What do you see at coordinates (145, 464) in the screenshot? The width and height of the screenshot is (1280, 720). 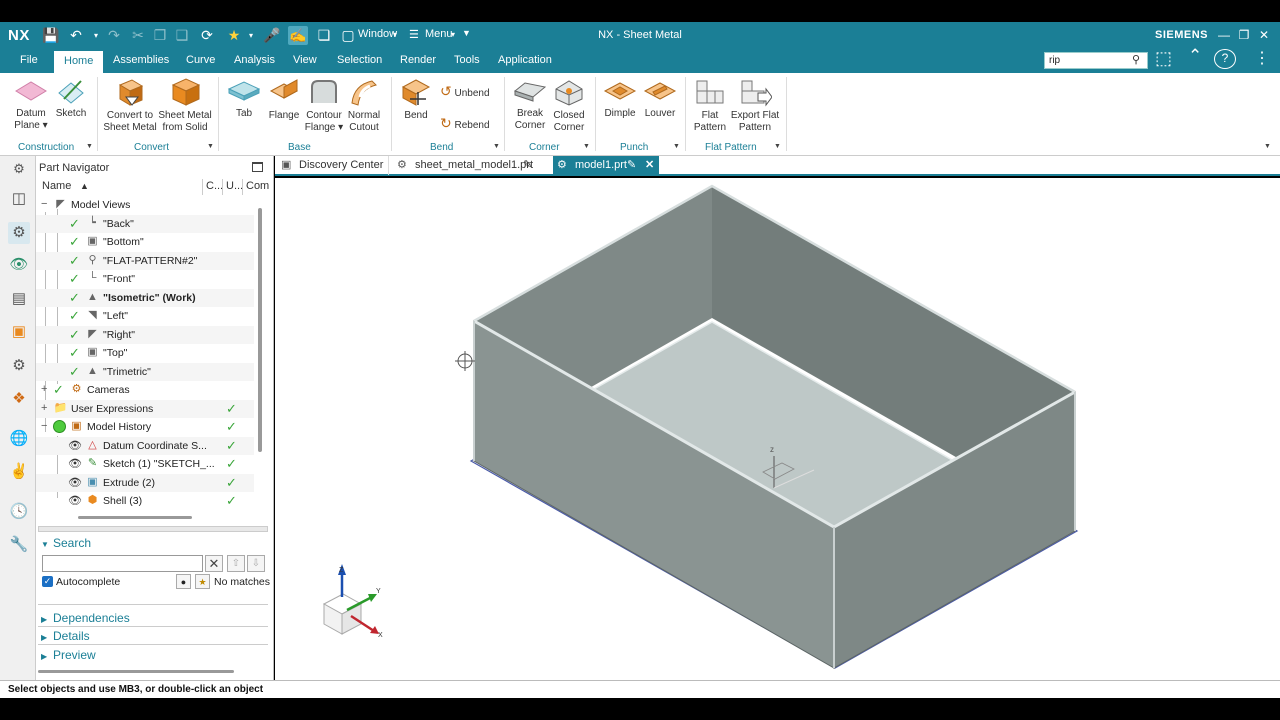 I see `tree-row-feature: 👁 ✎ Sketch (1) "SKETCH_... ✓` at bounding box center [145, 464].